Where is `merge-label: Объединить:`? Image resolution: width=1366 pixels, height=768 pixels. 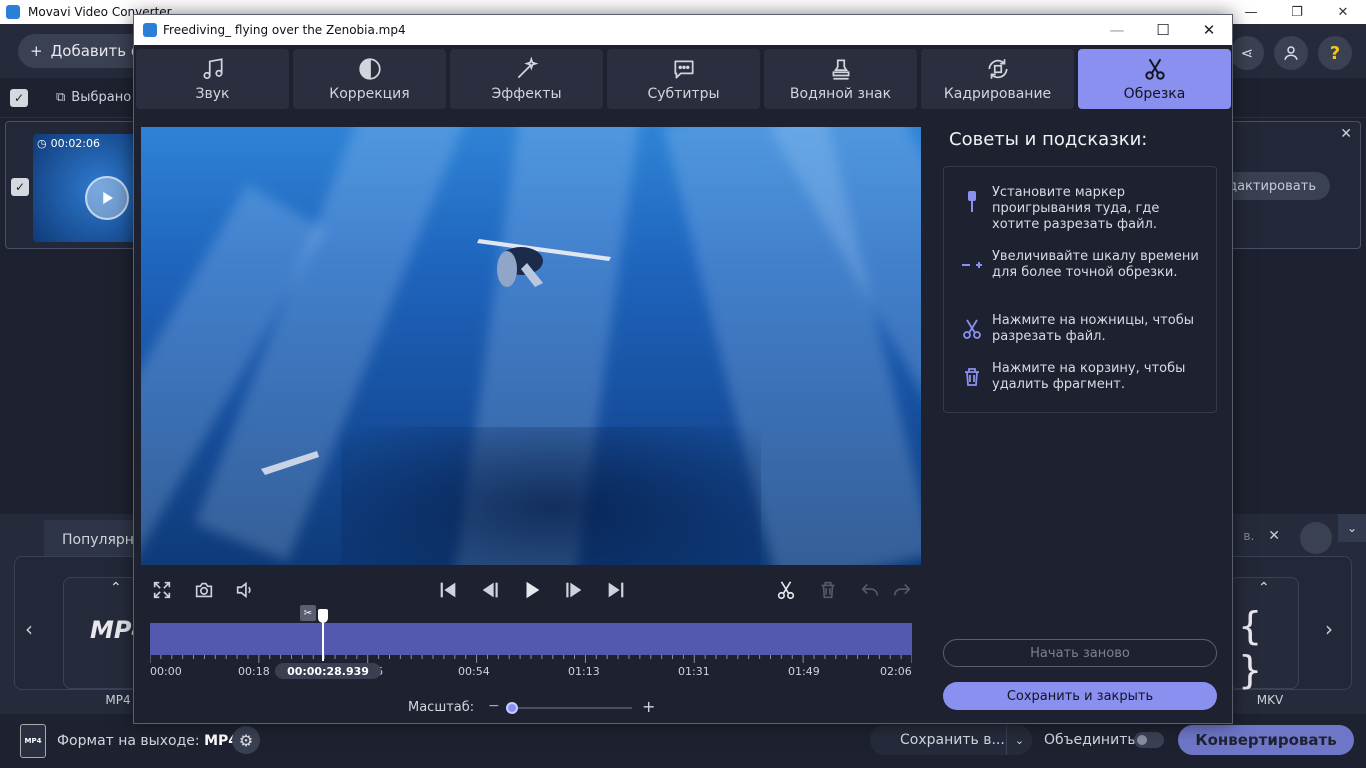
merge-label: Объединить: is located at coordinates (1092, 740).